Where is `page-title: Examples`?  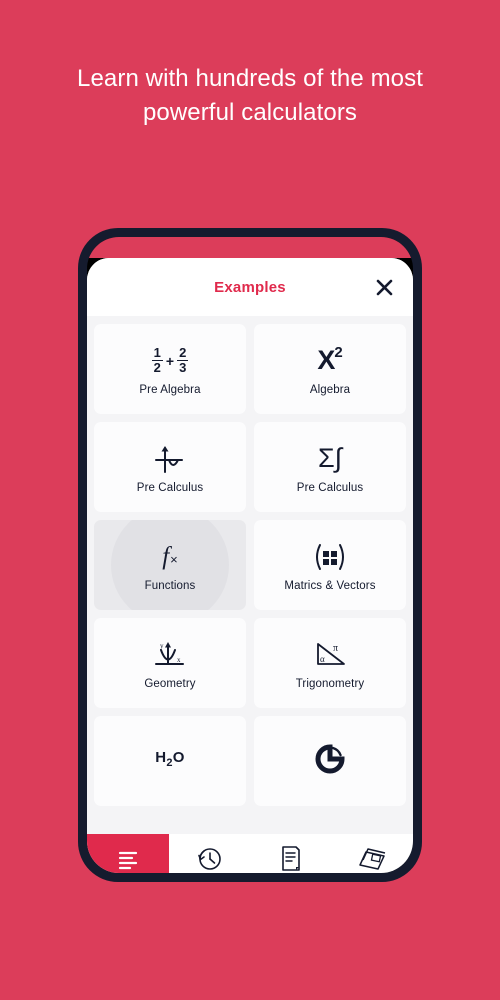 page-title: Examples is located at coordinates (250, 287).